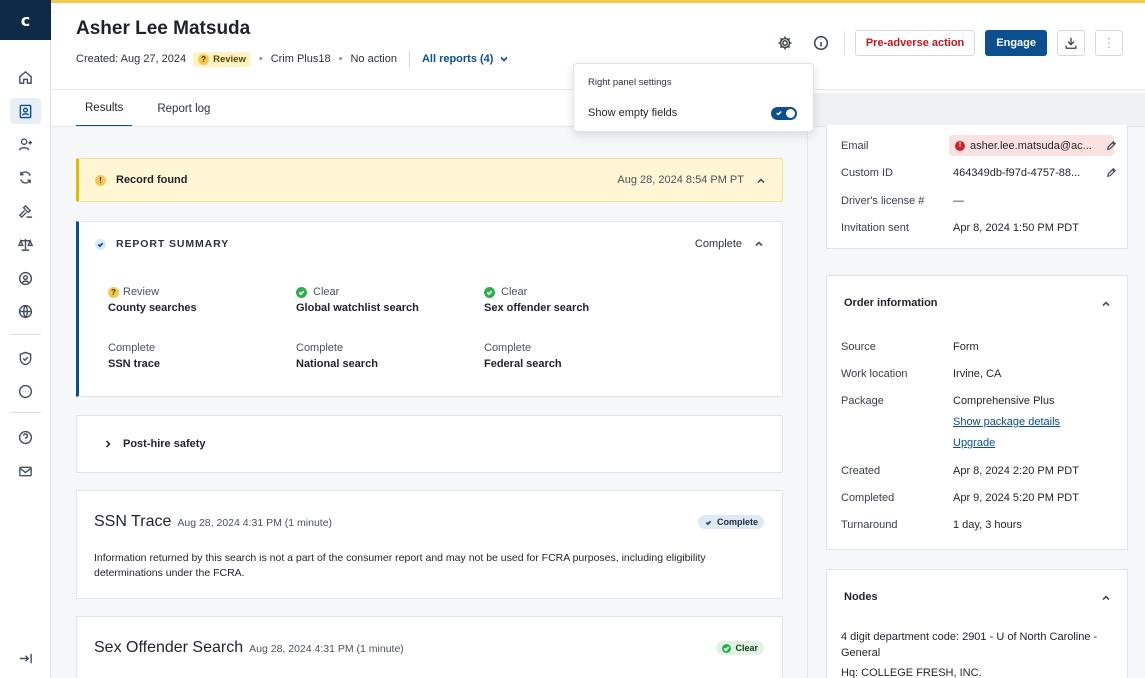 Image resolution: width=1145 pixels, height=678 pixels. I want to click on show-empty-fields-toggle, so click(784, 113).